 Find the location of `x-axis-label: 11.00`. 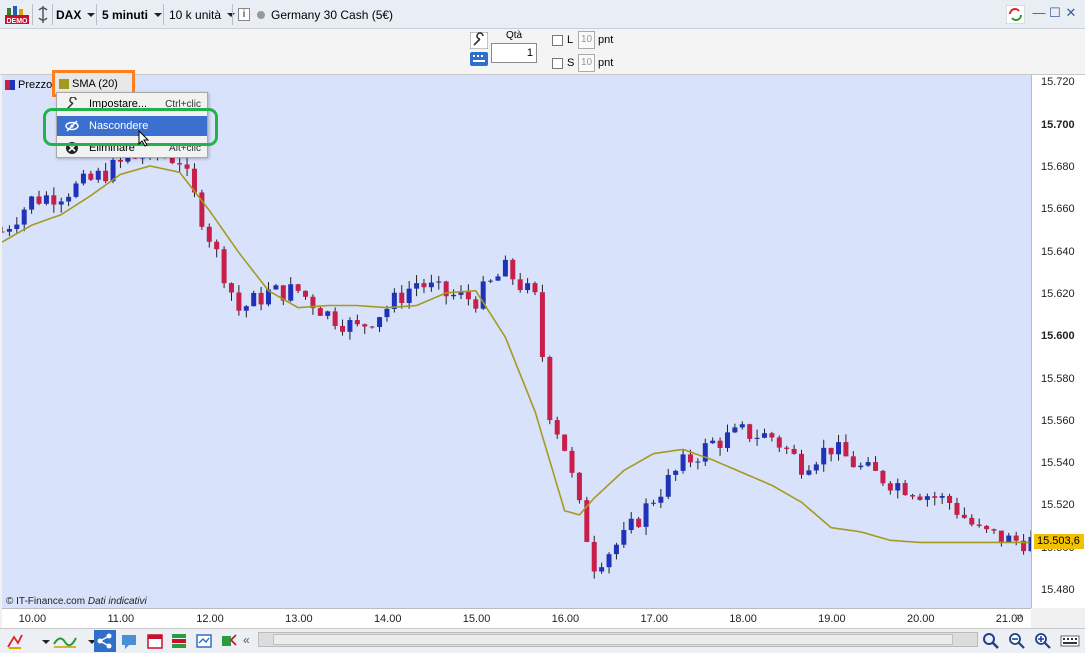

x-axis-label: 11.00 is located at coordinates (121, 619).